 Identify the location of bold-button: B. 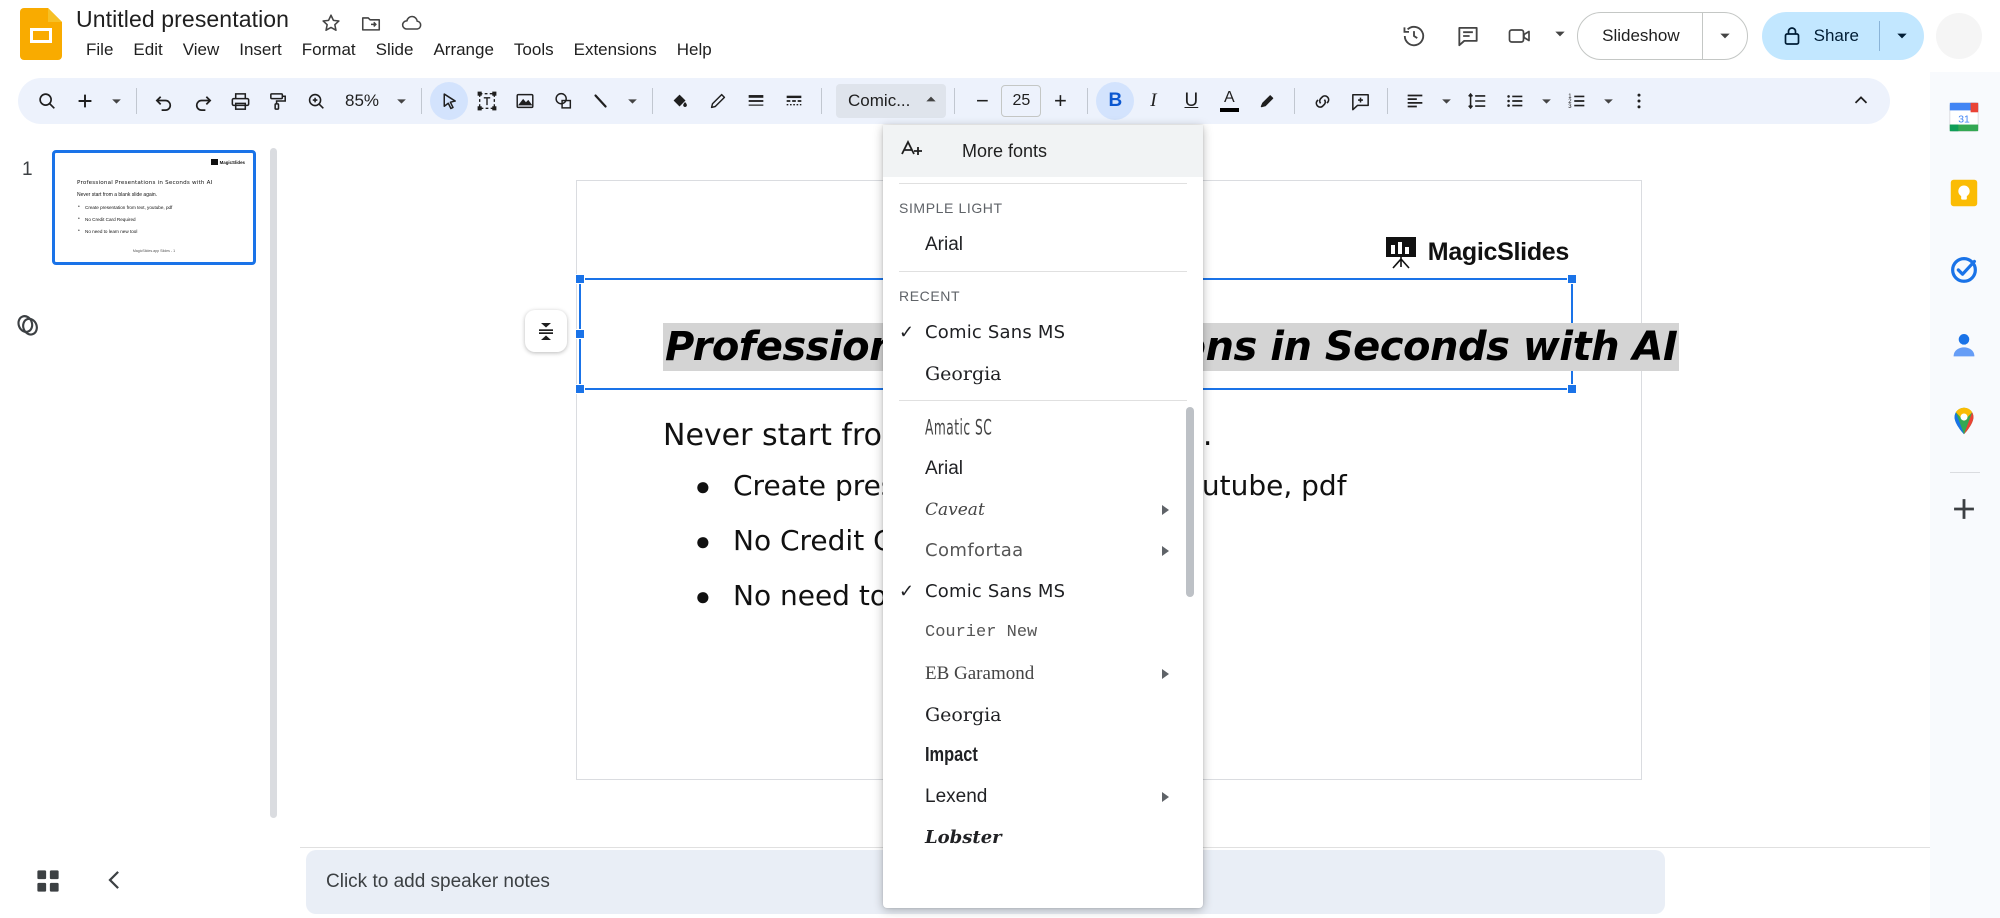
(1115, 101).